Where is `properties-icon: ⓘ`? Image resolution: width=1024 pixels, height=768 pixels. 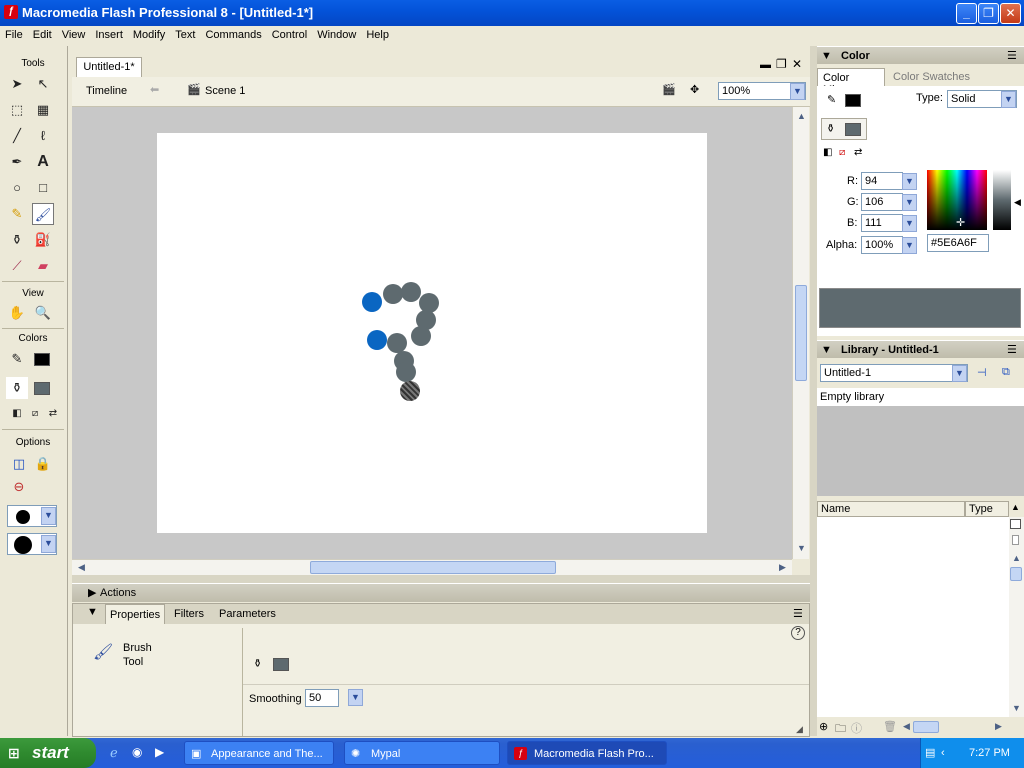
properties-icon: ⓘ is located at coordinates (856, 728).